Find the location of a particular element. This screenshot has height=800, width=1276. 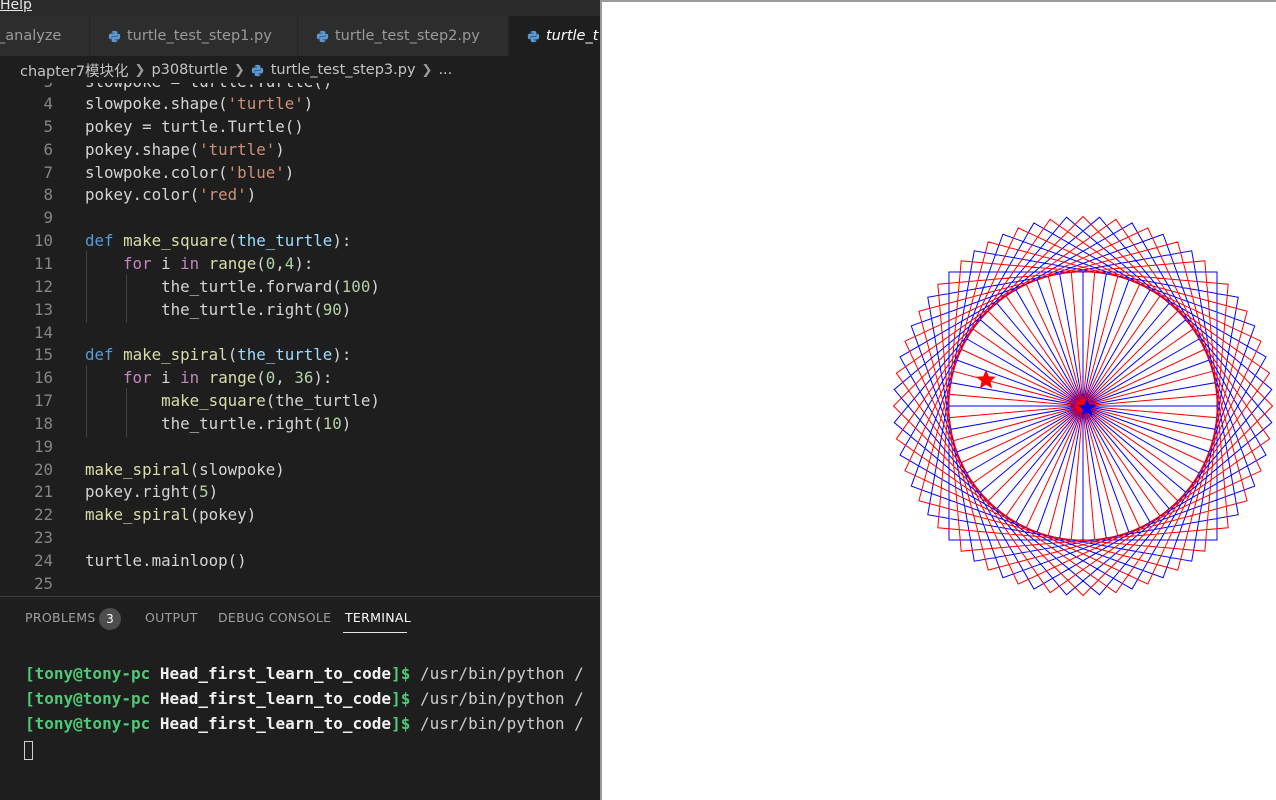

code-line: 16 for i in range(0, 36): is located at coordinates (300, 377).